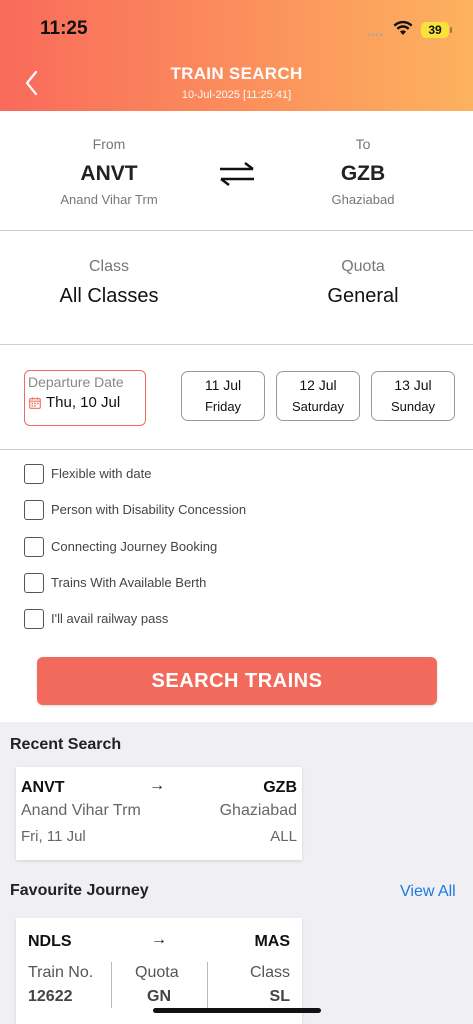 Image resolution: width=473 pixels, height=1024 pixels. I want to click on date-chip-3: 13 Jul Sunday, so click(413, 396).